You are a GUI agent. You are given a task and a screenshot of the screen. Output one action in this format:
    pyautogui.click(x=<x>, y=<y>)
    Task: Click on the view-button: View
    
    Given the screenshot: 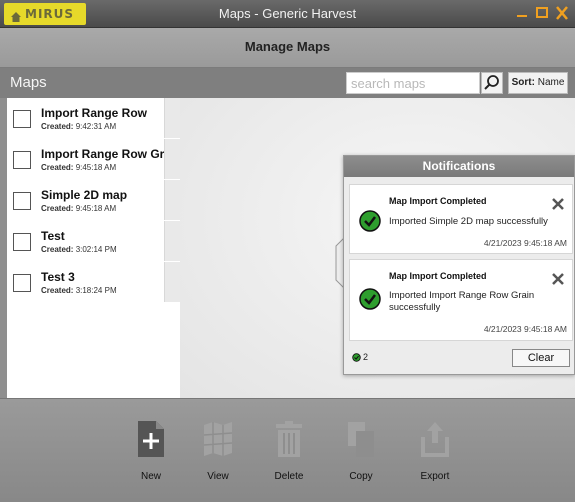 What is the action you would take?
    pyautogui.click(x=218, y=456)
    